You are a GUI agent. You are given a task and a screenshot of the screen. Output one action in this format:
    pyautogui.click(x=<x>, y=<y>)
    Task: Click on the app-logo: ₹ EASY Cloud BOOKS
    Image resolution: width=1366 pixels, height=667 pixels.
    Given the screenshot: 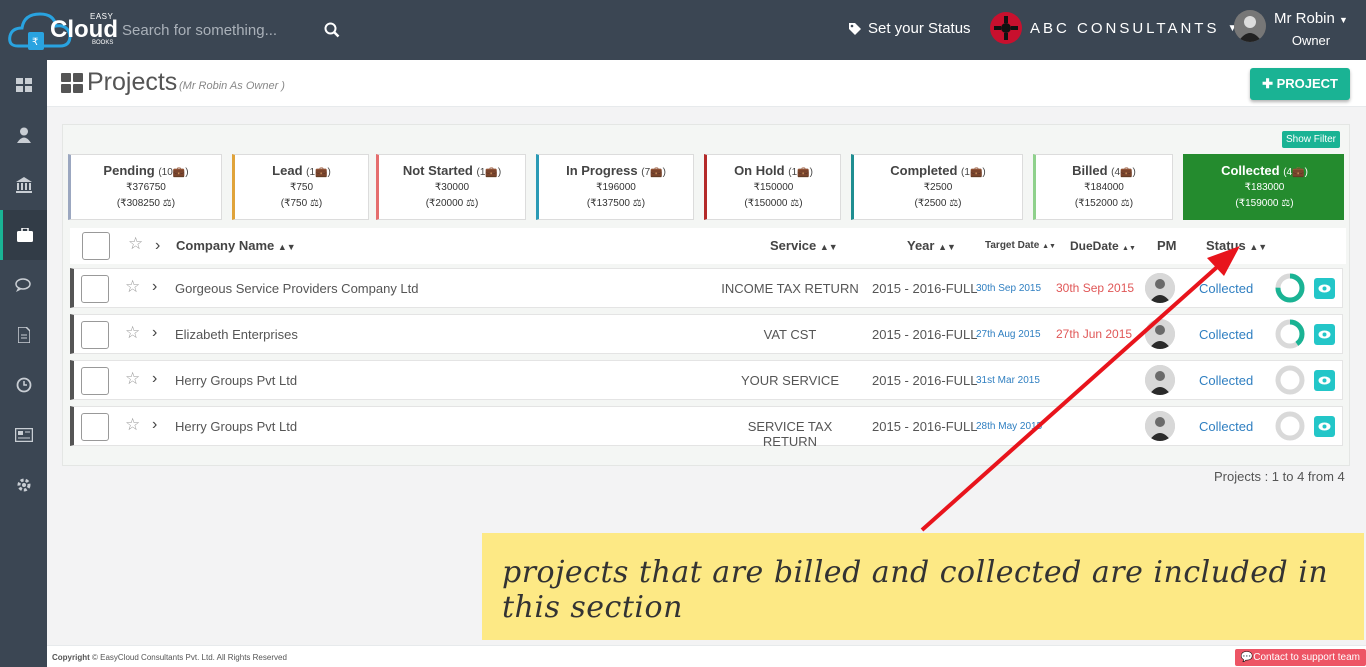 What is the action you would take?
    pyautogui.click(x=64, y=30)
    